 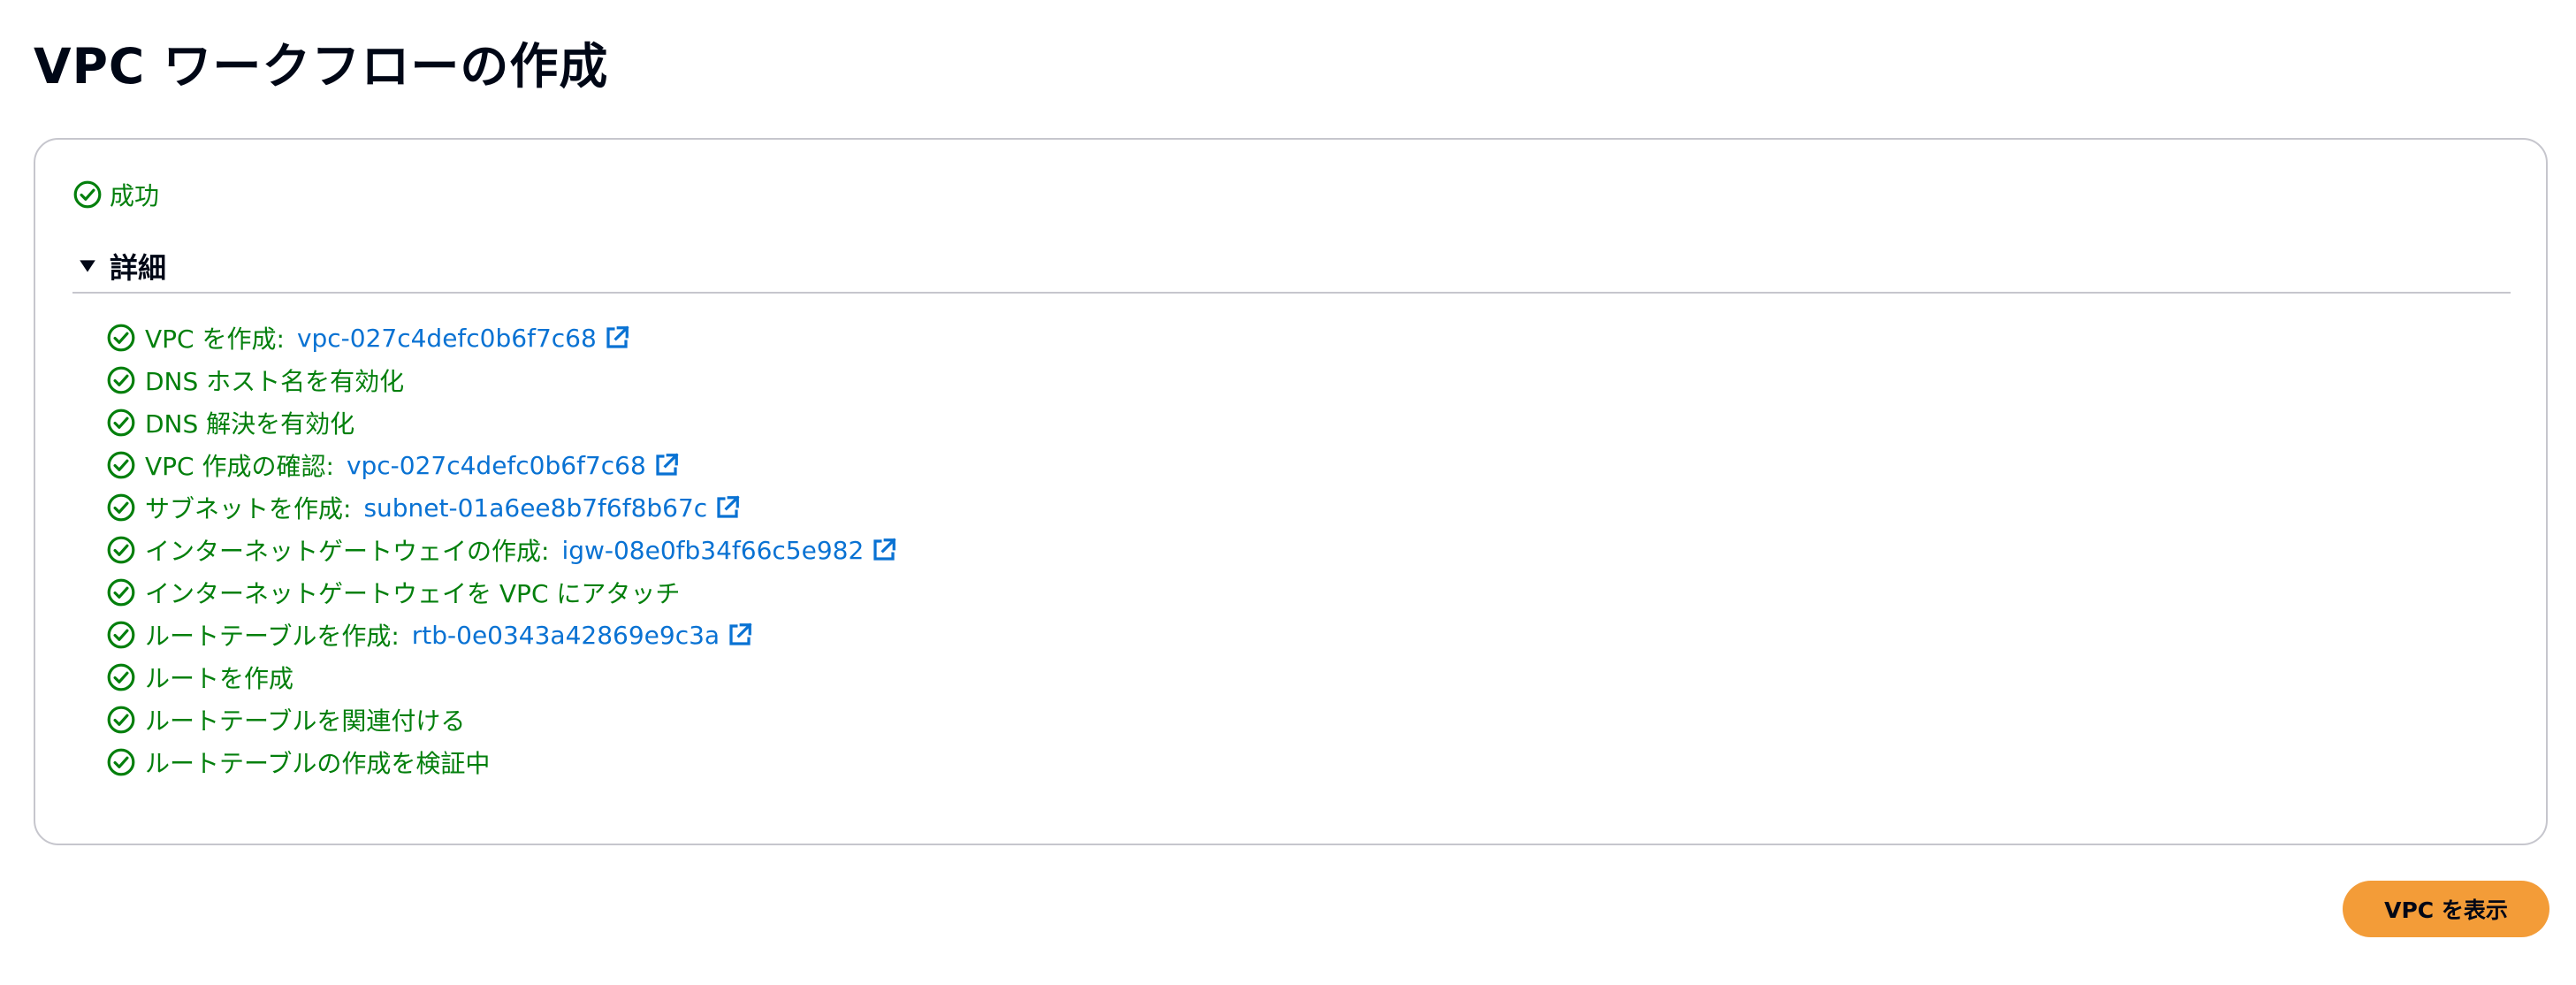 What do you see at coordinates (501, 762) in the screenshot?
I see `workflow-step: ルートテーブルの作成を検証中` at bounding box center [501, 762].